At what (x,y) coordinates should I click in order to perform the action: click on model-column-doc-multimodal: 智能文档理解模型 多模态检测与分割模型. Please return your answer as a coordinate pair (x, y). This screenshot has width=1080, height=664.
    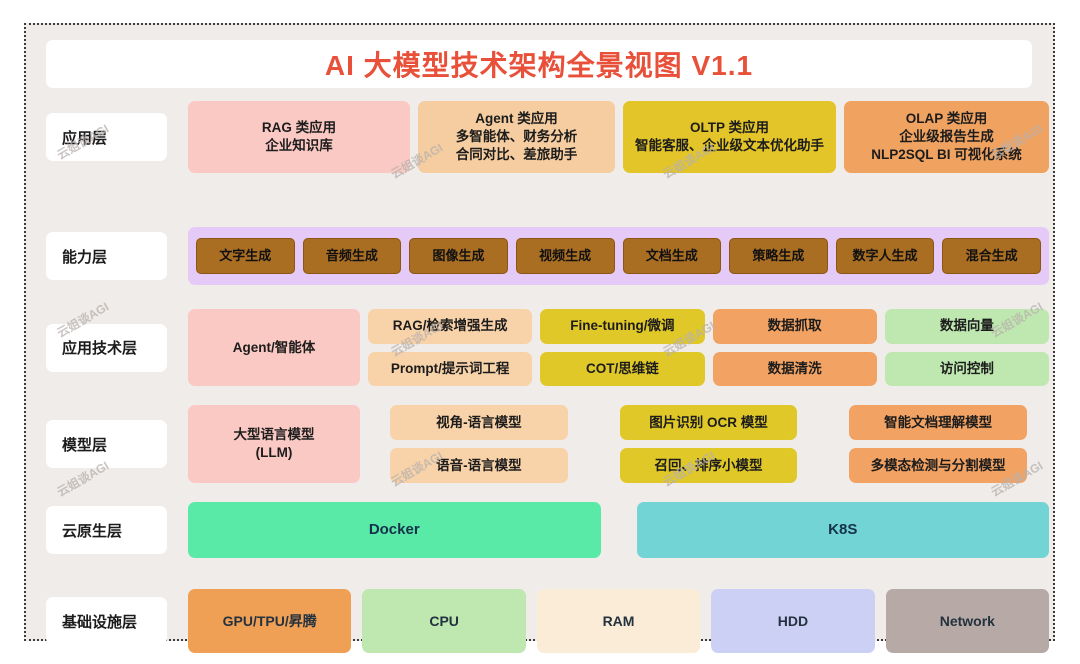
    Looking at the image, I should click on (938, 444).